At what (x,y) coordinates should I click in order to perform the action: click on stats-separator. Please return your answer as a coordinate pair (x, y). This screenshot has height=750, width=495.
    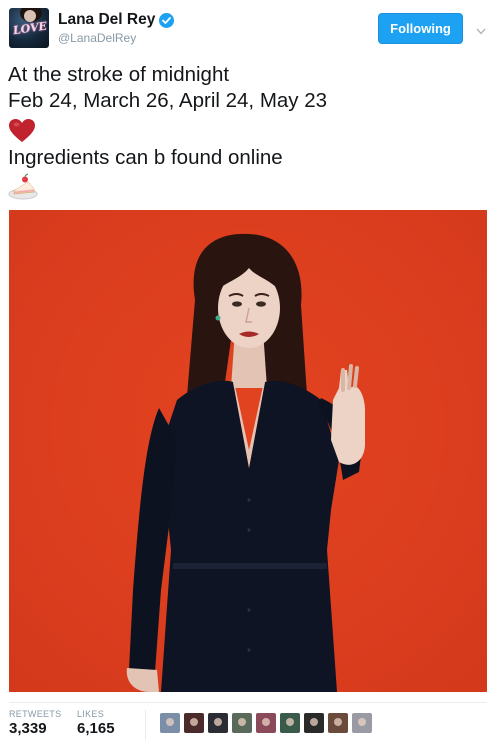
    Looking at the image, I should click on (145, 725).